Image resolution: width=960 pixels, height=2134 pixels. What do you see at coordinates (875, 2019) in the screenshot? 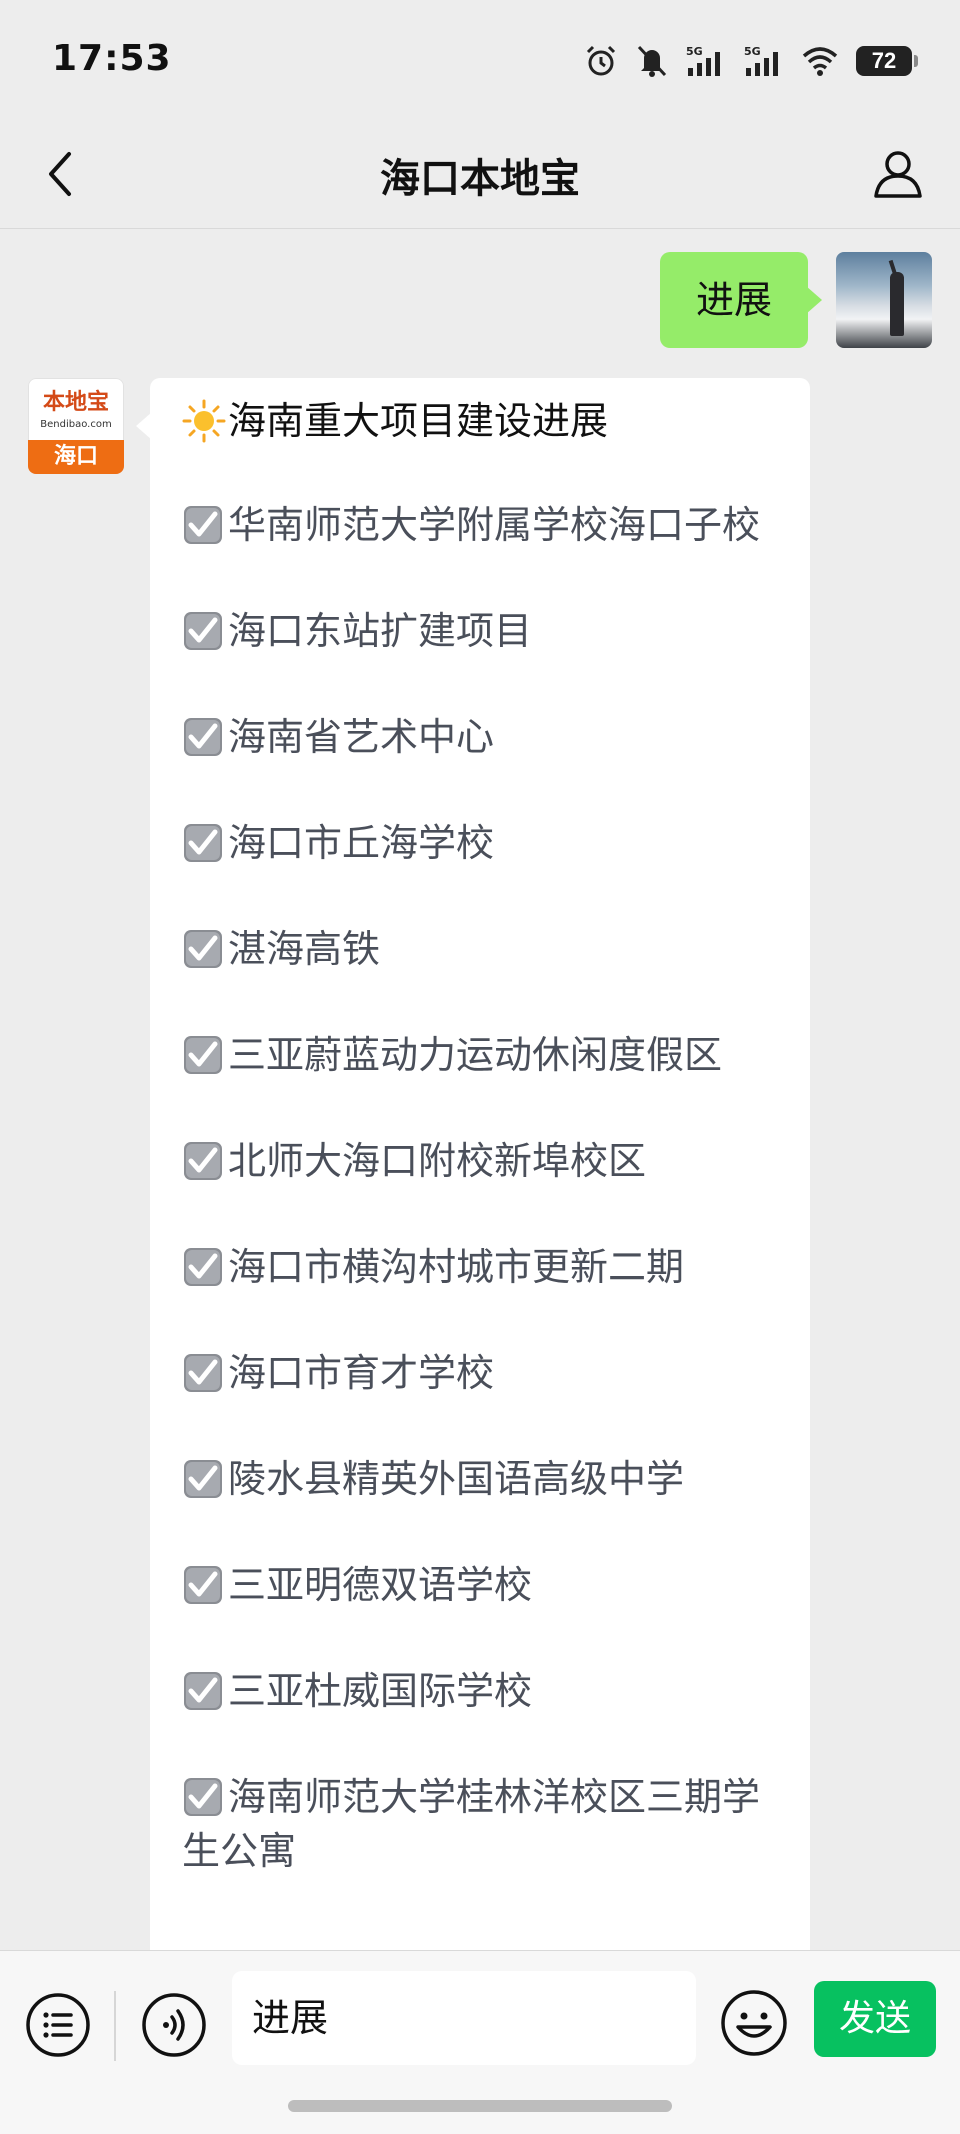
I see `send-button: 发送` at bounding box center [875, 2019].